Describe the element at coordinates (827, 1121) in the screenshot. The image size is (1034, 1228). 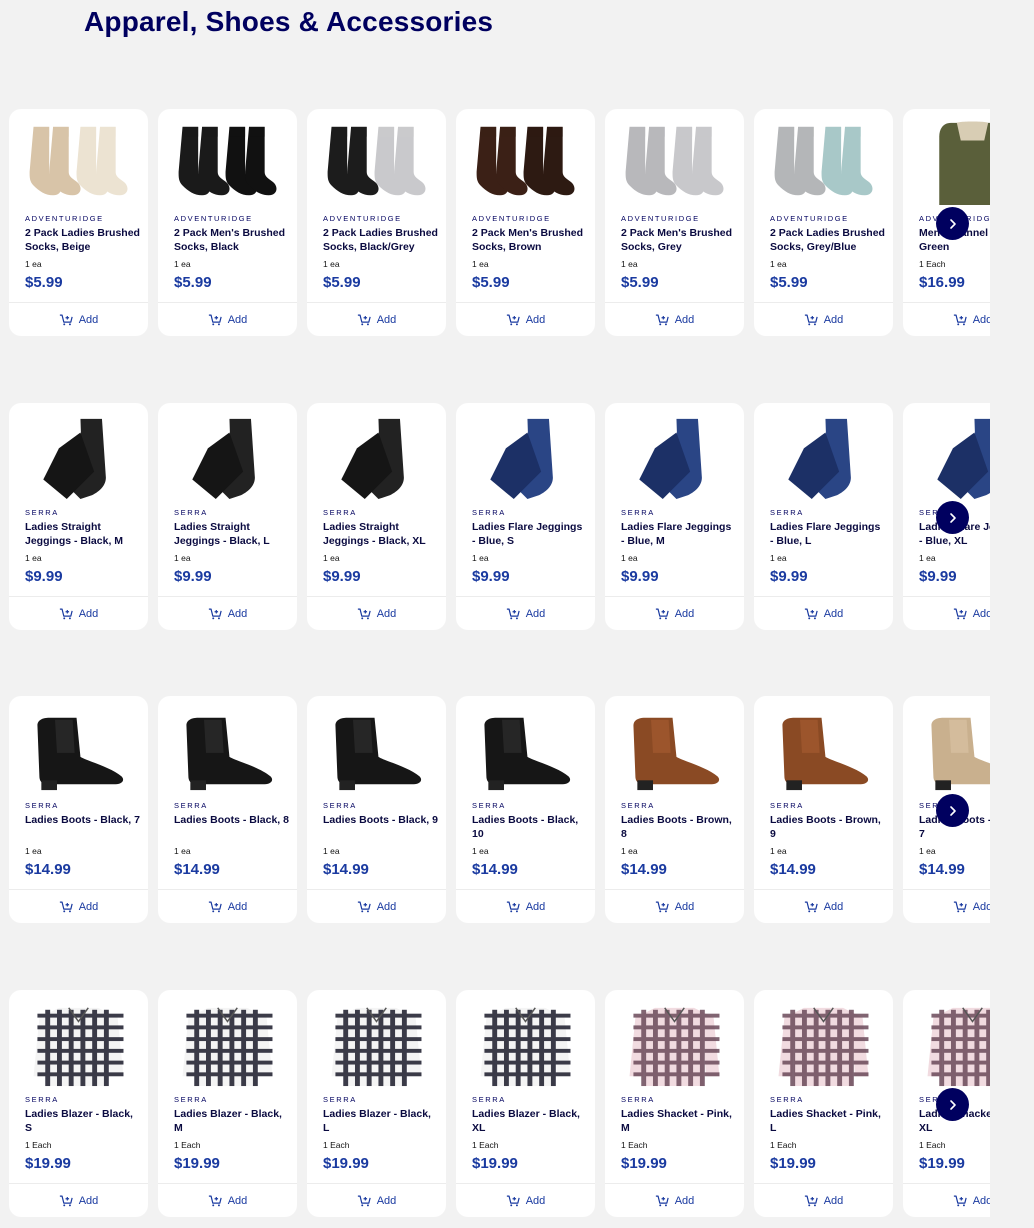
I see `product-name: Ladies Shacket - Pink, L` at that location.